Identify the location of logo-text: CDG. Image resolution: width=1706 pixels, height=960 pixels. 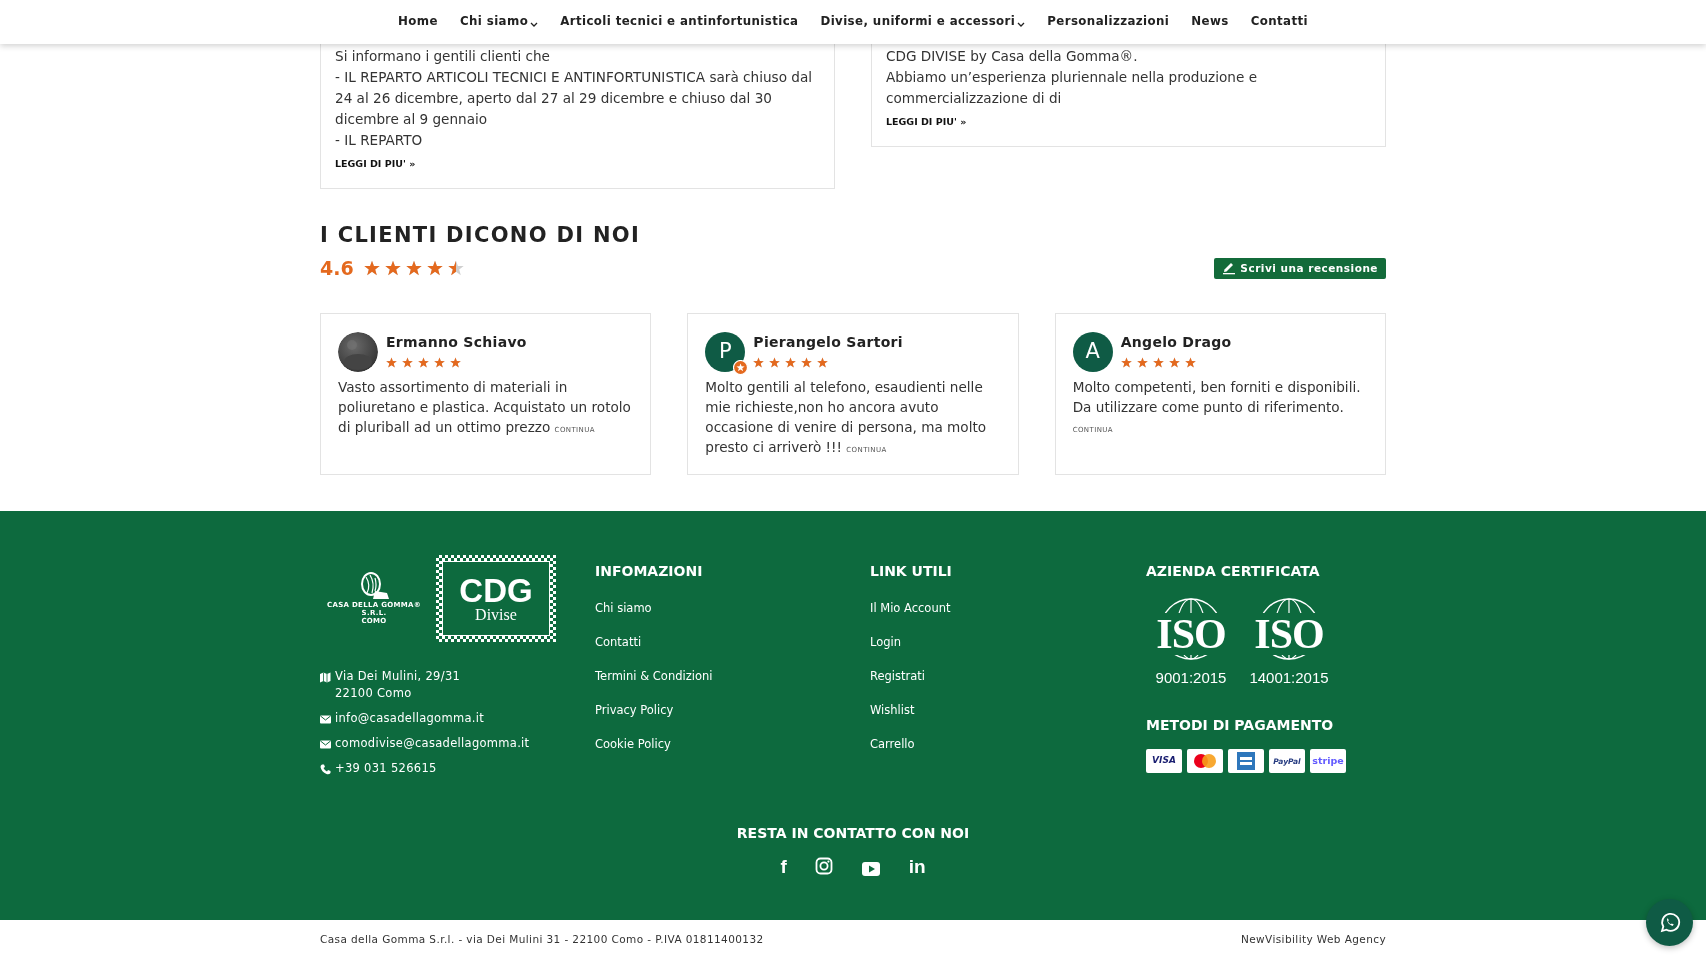
(496, 590).